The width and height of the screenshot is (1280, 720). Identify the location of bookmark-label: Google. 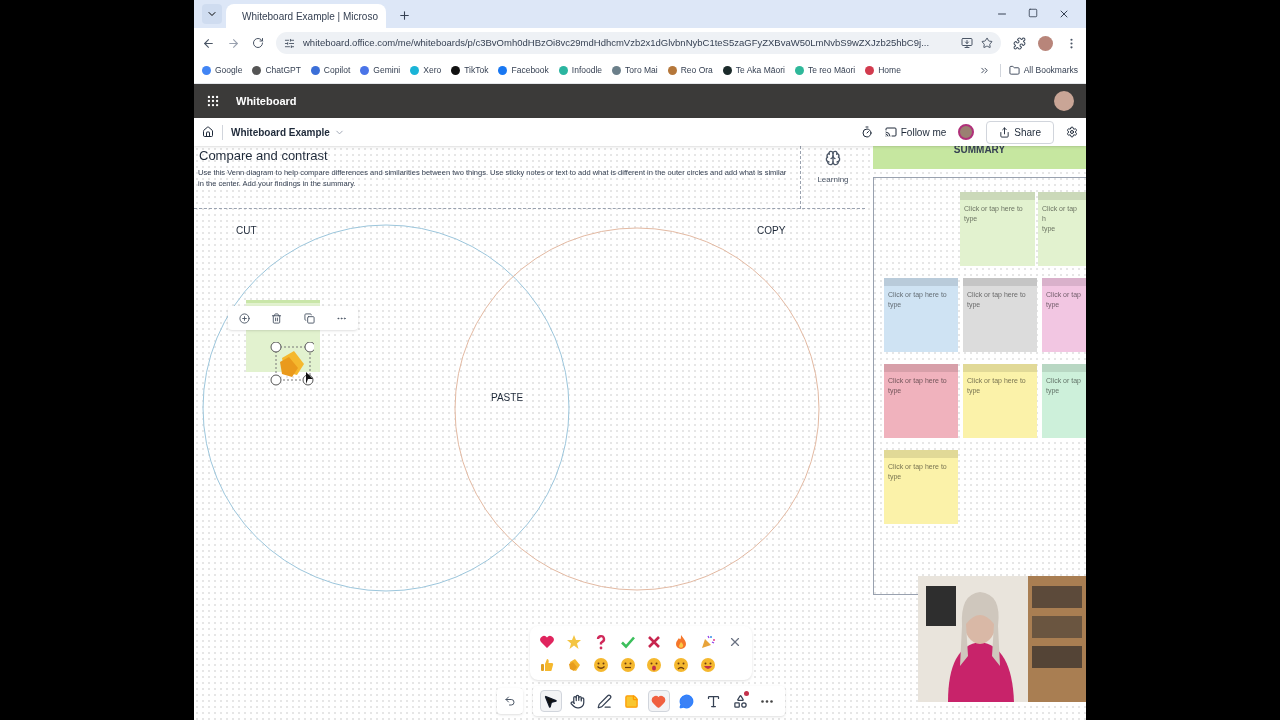
(229, 70).